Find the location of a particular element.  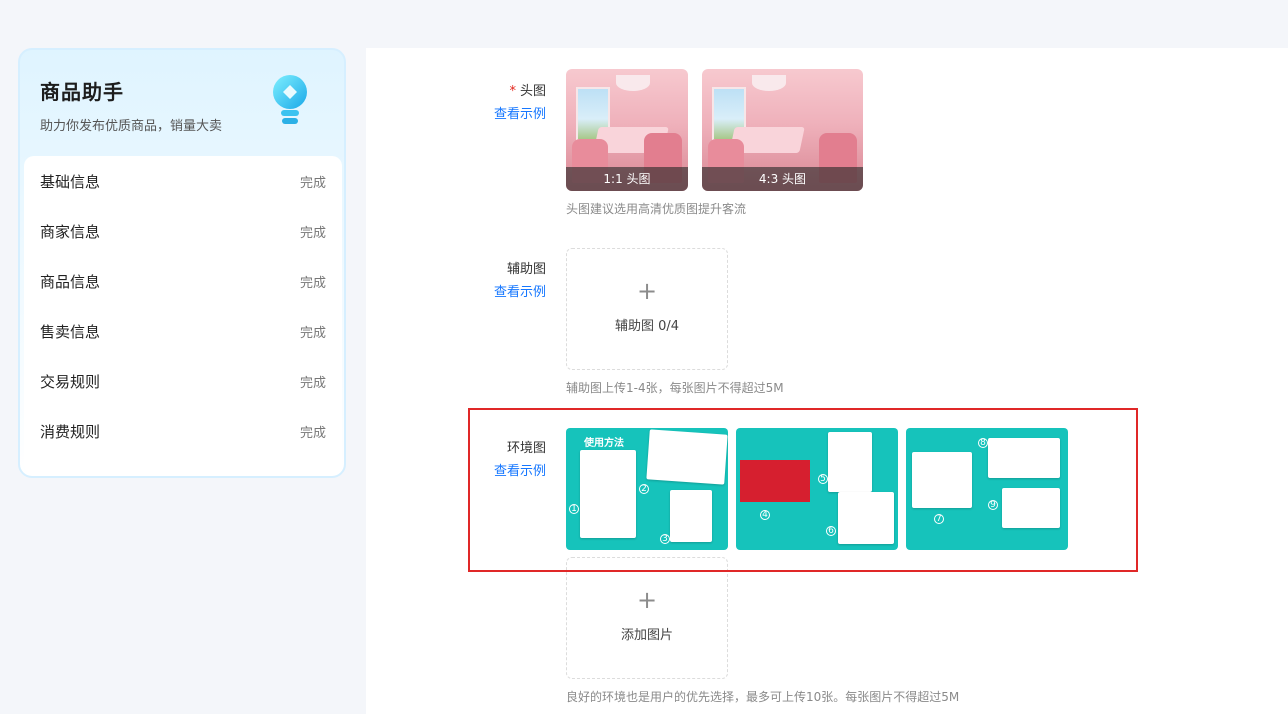

env-image-label: 环境图 查看示例 is located at coordinates (512, 458).